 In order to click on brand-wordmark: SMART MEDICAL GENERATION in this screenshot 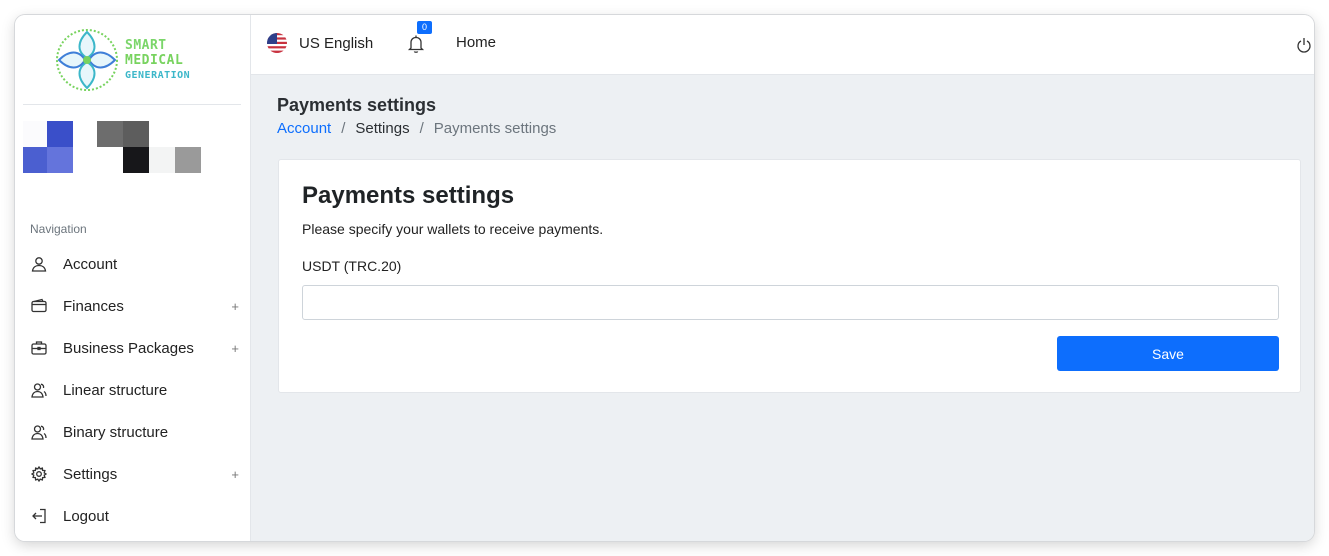, I will do `click(157, 60)`.